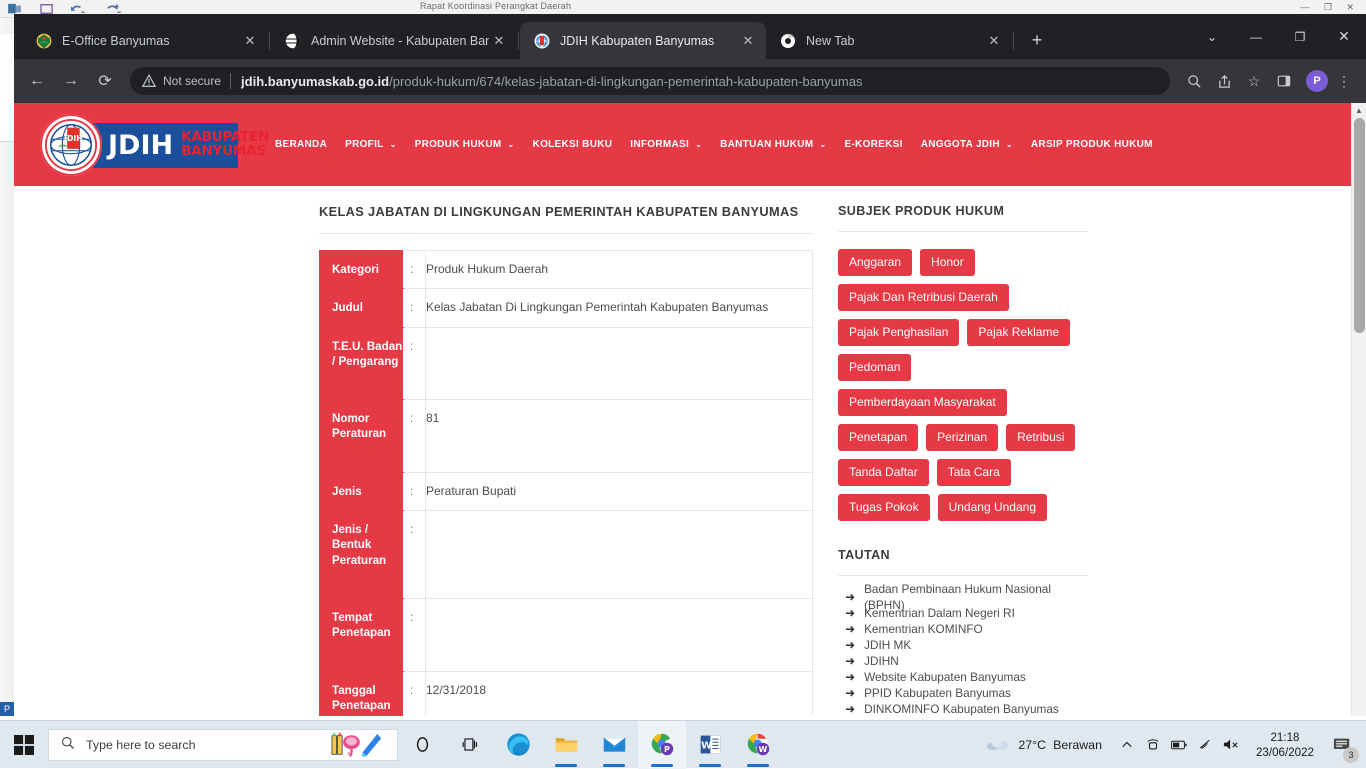  What do you see at coordinates (963, 693) in the screenshot?
I see `list-item: ➜PPID Kabupaten Banyumas` at bounding box center [963, 693].